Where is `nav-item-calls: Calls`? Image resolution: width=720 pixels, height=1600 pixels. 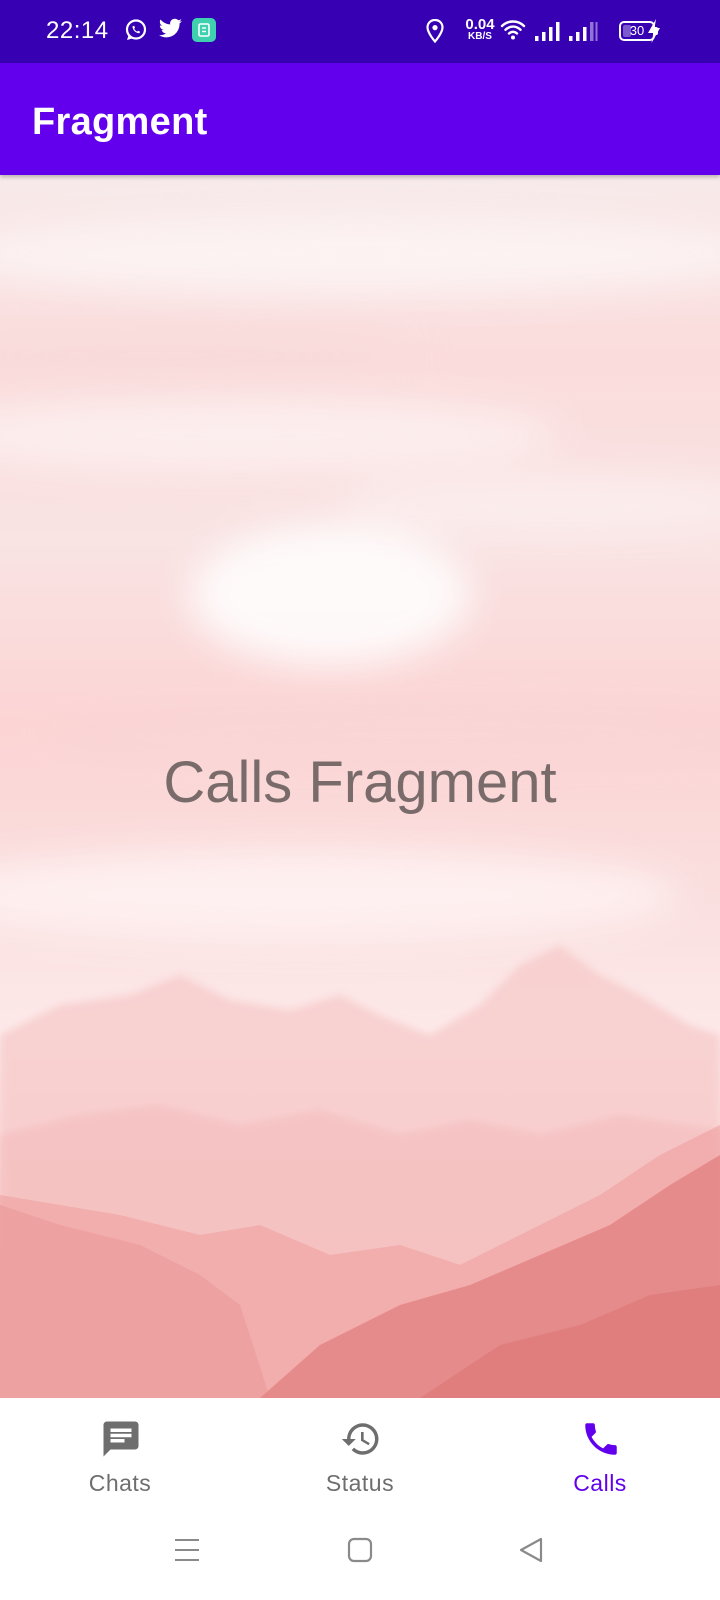 nav-item-calls: Calls is located at coordinates (600, 1454).